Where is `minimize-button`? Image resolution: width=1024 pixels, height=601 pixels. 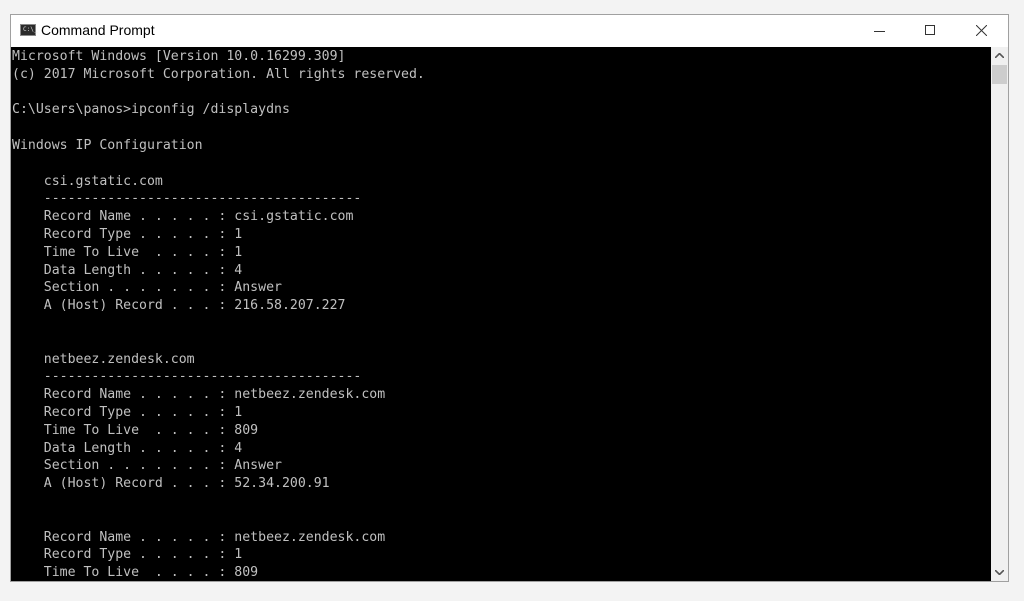 minimize-button is located at coordinates (880, 31).